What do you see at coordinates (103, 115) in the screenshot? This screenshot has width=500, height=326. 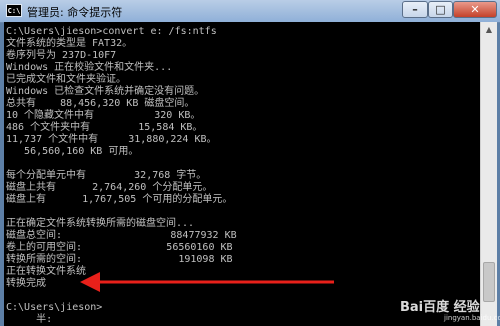 I see `console-line: 10 个隐藏文件中有 320 KB。` at bounding box center [103, 115].